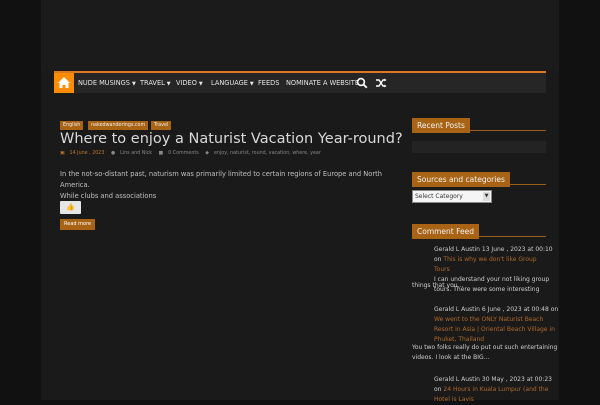 The image size is (600, 405). Describe the element at coordinates (113, 153) in the screenshot. I see `user-icon: ●` at that location.